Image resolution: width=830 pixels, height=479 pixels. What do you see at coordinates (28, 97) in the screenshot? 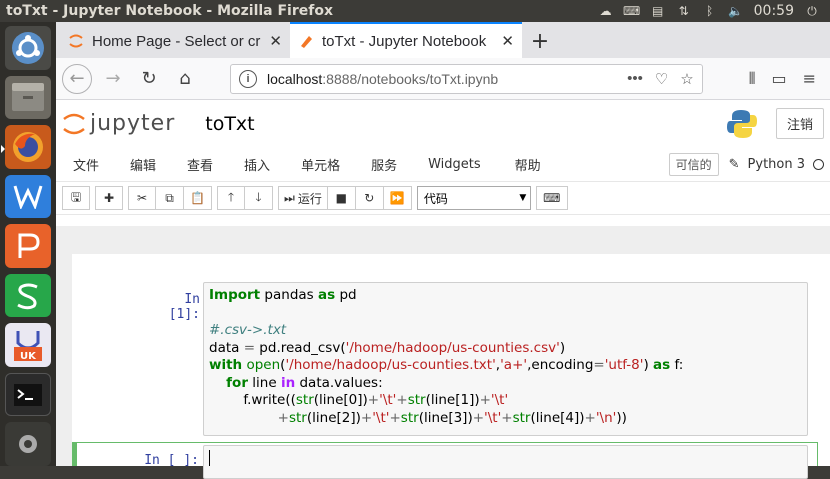
I see `files-icon` at bounding box center [28, 97].